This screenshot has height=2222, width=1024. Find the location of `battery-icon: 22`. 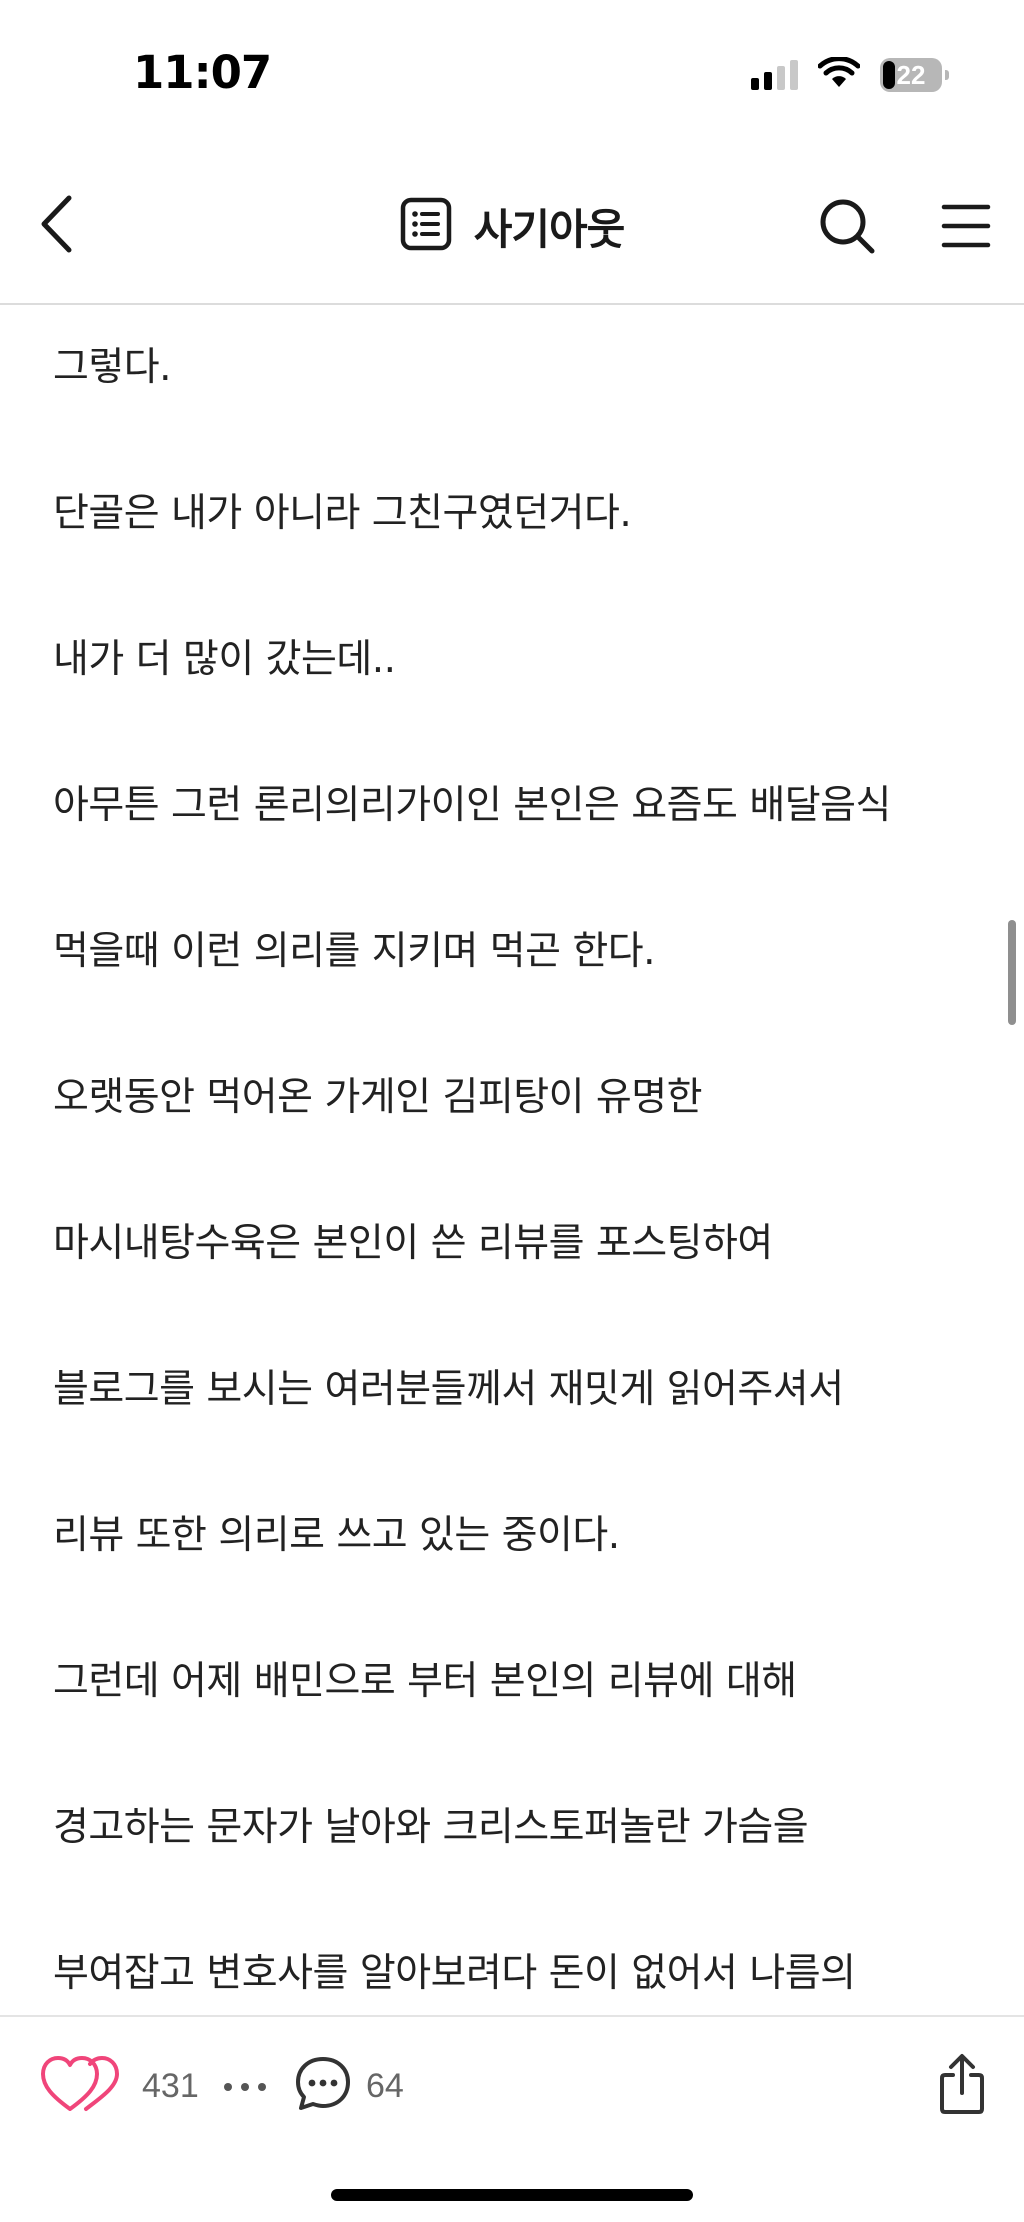

battery-icon: 22 is located at coordinates (914, 75).